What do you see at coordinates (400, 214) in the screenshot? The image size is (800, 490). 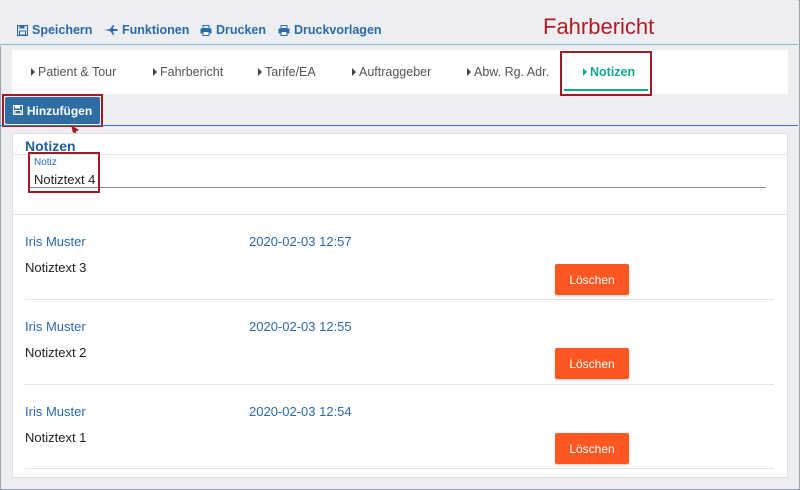 I see `section-divider` at bounding box center [400, 214].